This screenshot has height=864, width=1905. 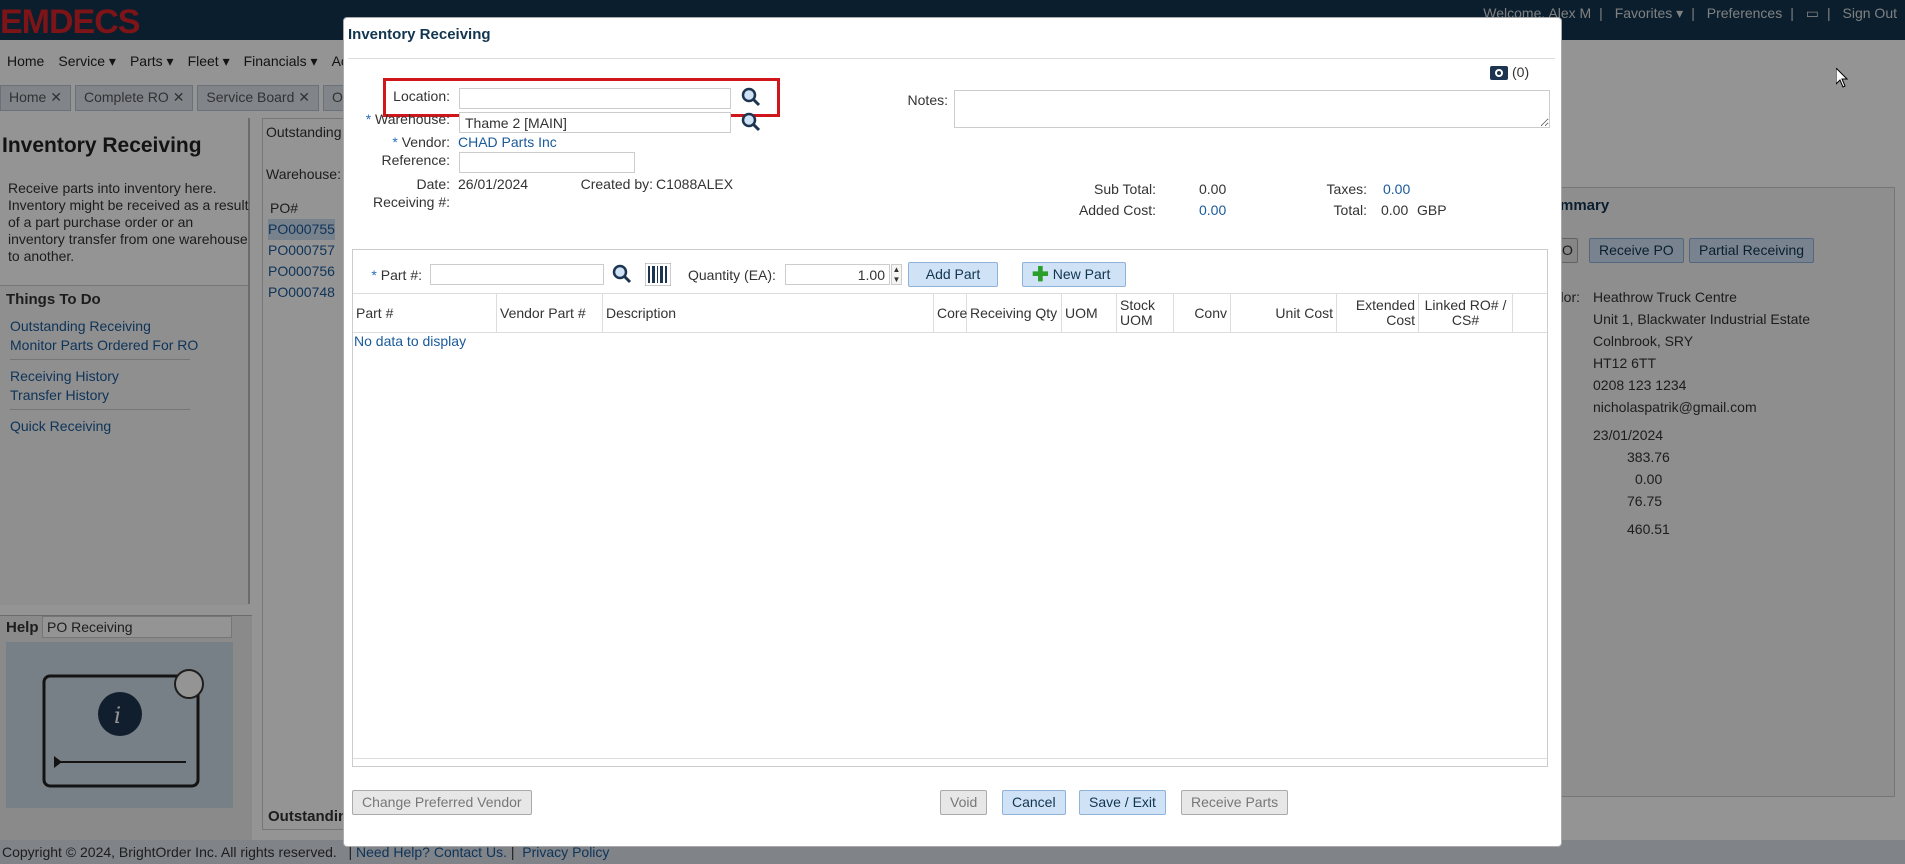 I want to click on grid-footer-divider, so click(x=950, y=758).